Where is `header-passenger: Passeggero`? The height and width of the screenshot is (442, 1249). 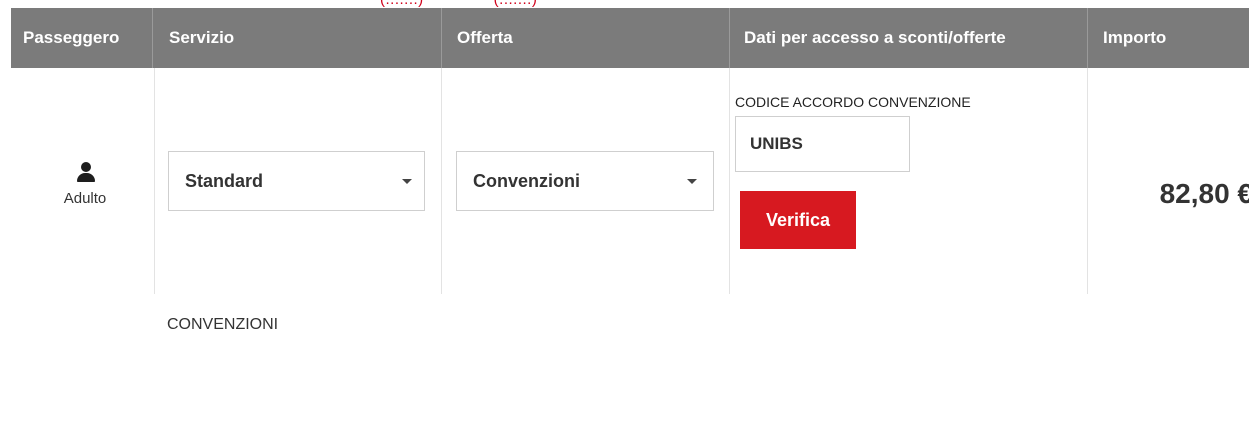
header-passenger: Passeggero is located at coordinates (71, 37).